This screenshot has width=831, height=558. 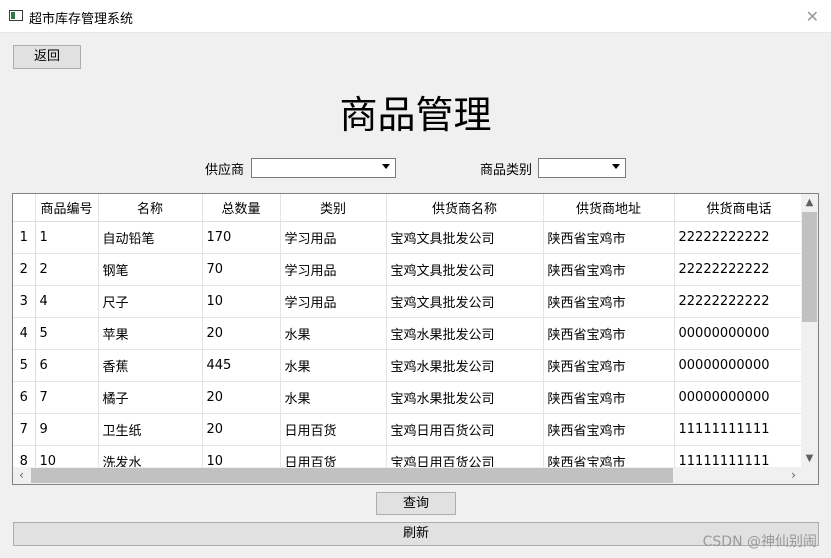 I want to click on row-number: 3, so click(x=24, y=301).